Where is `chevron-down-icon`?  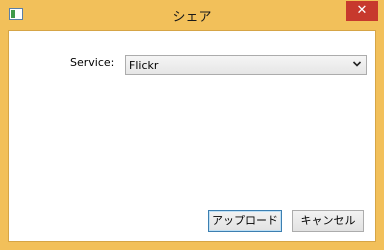
chevron-down-icon is located at coordinates (357, 64).